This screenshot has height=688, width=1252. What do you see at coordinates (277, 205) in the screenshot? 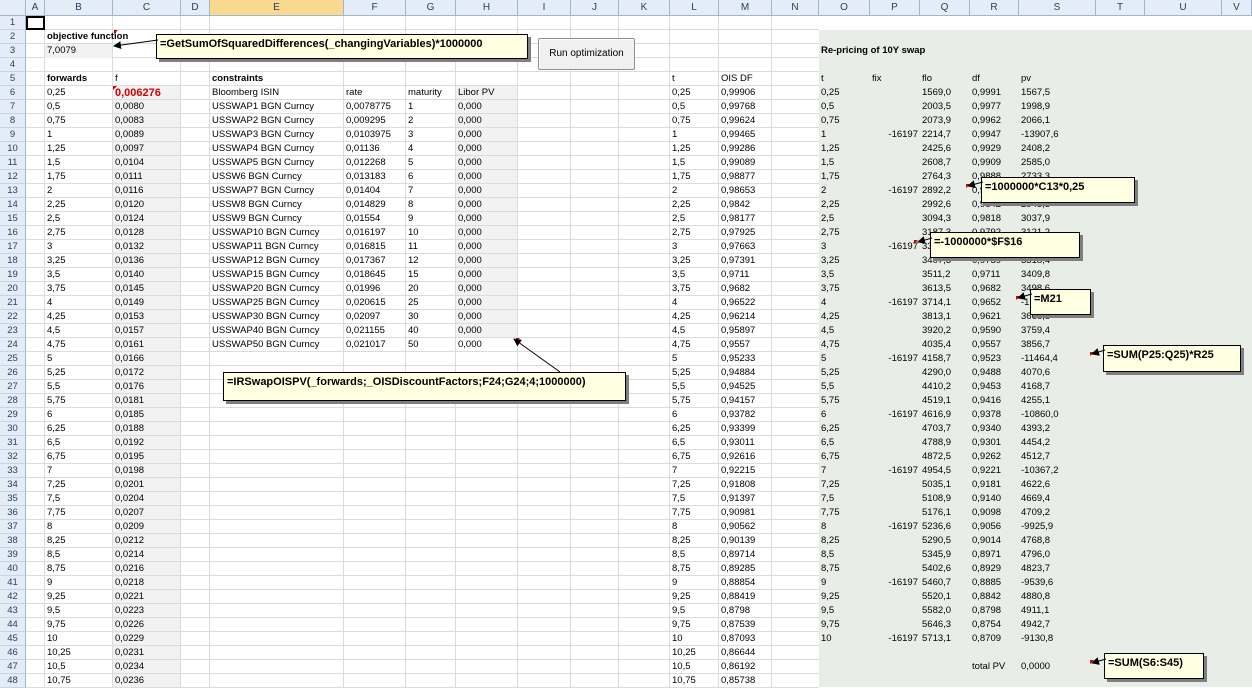
I see `constraint-cell: USSW8 BGN Curncy` at bounding box center [277, 205].